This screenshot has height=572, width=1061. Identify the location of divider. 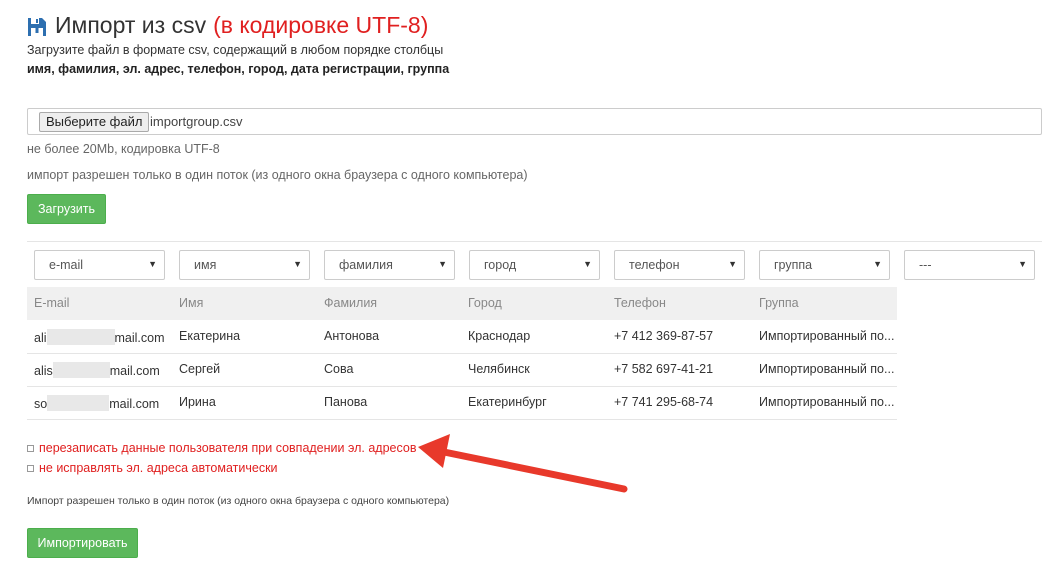
(534, 241).